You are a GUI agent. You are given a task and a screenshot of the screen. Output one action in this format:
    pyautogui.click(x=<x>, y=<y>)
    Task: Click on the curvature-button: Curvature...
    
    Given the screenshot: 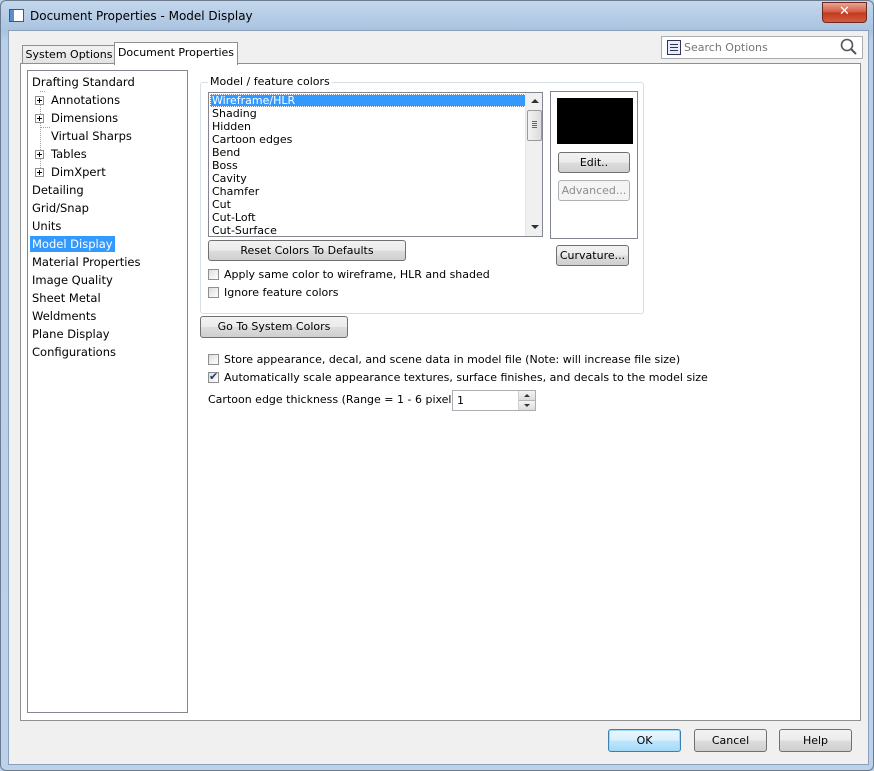 What is the action you would take?
    pyautogui.click(x=592, y=255)
    